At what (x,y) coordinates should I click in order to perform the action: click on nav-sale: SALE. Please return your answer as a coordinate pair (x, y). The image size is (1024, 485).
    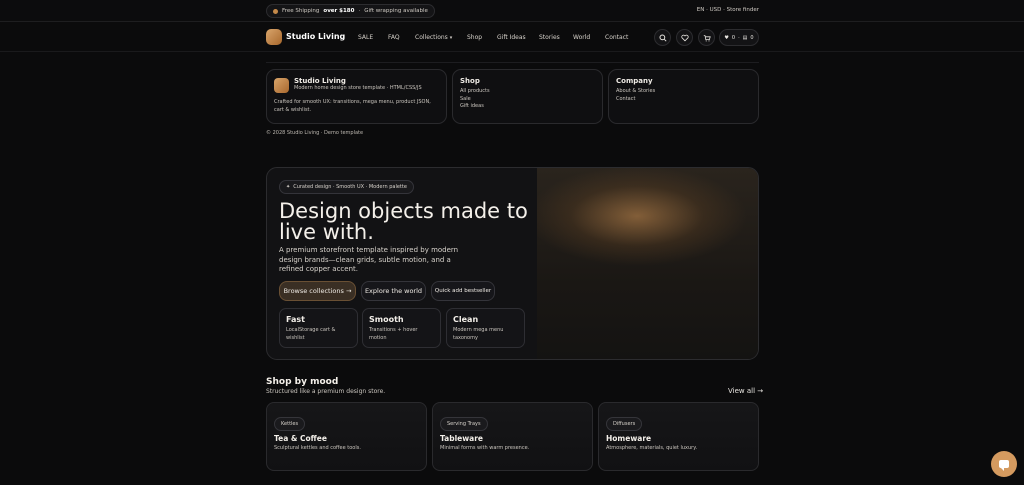
    Looking at the image, I should click on (365, 37).